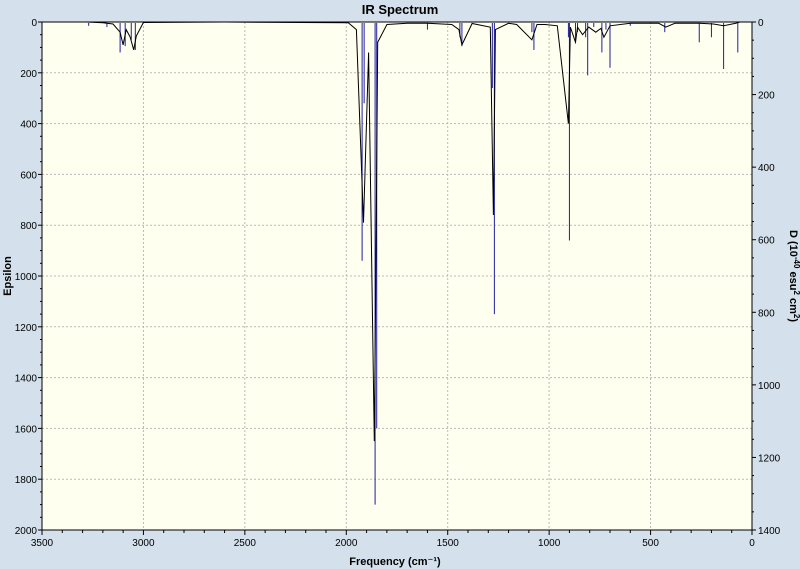 The width and height of the screenshot is (800, 569). I want to click on y-axis-label-left: Epsilon, so click(8, 276).